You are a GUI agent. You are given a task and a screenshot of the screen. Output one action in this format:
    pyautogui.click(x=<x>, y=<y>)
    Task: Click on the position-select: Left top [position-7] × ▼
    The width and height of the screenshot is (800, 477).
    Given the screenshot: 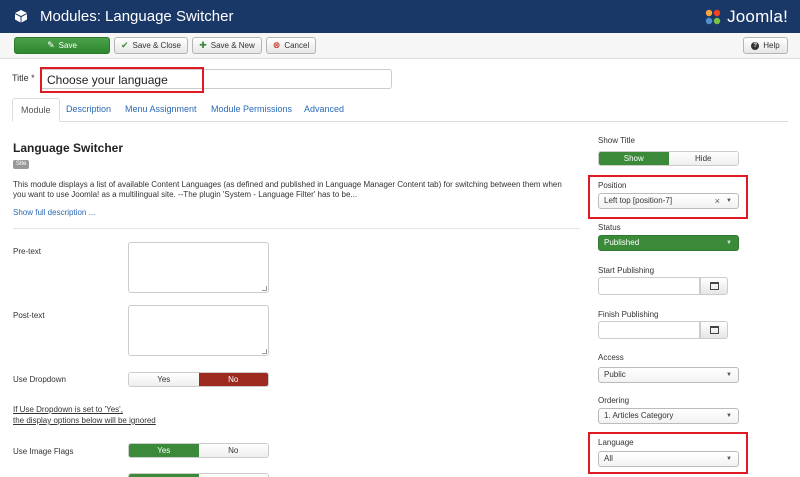 What is the action you would take?
    pyautogui.click(x=668, y=201)
    